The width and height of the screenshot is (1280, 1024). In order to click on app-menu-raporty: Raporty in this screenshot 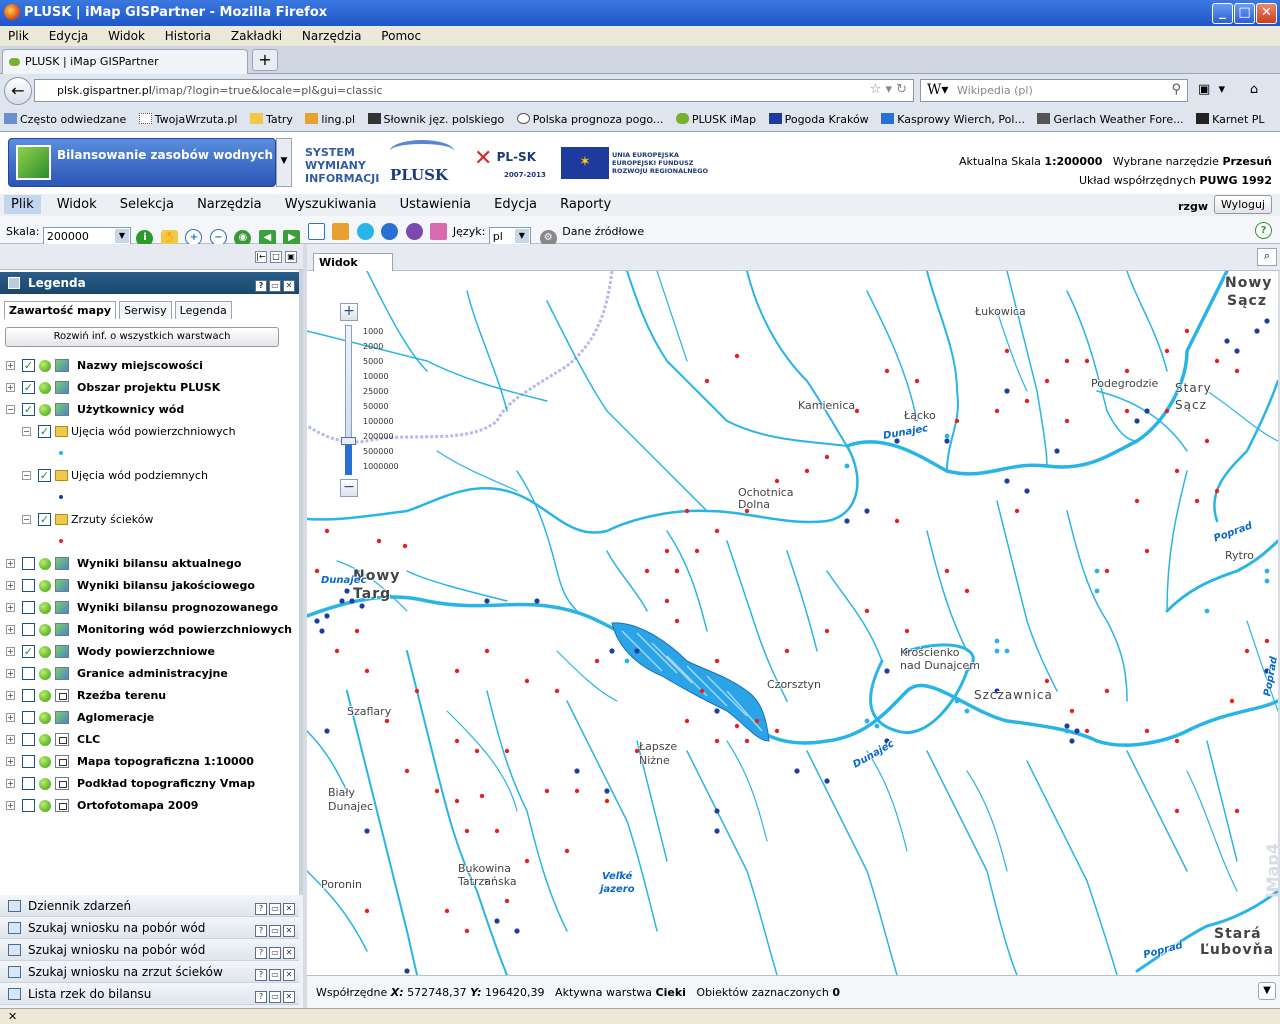, I will do `click(585, 204)`.